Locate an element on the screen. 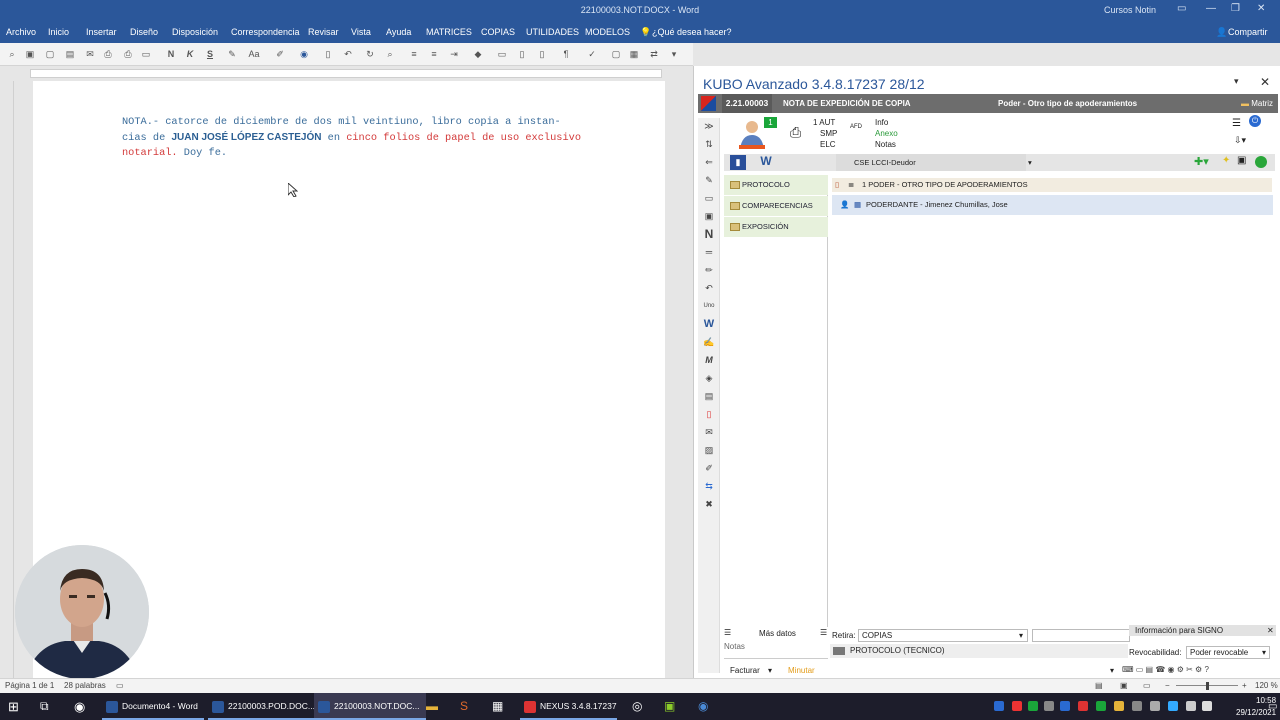 The width and height of the screenshot is (1280, 720). italic-icon: K is located at coordinates (190, 54).